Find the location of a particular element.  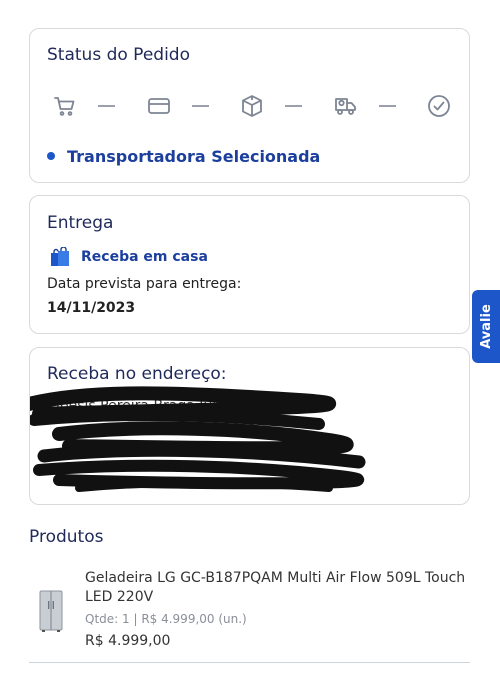

credit-card-icon is located at coordinates (159, 106).